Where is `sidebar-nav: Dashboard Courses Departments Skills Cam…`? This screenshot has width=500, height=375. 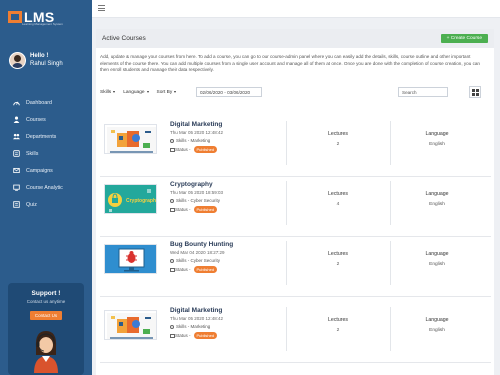 sidebar-nav: Dashboard Courses Departments Skills Cam… is located at coordinates (46, 148).